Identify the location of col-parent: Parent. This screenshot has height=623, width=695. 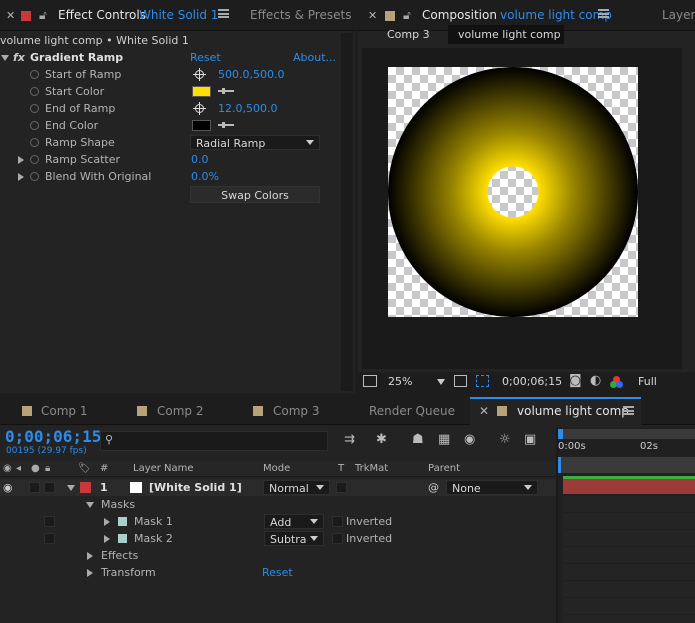
(444, 469).